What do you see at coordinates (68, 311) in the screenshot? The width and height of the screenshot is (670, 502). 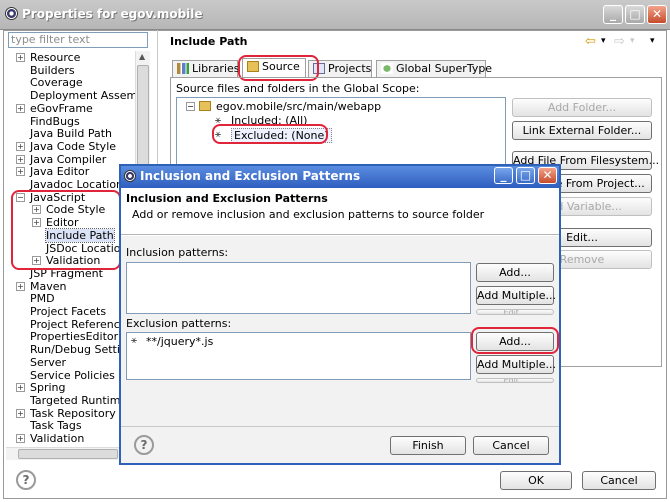 I see `tree-item-project-facets: Project Facets` at bounding box center [68, 311].